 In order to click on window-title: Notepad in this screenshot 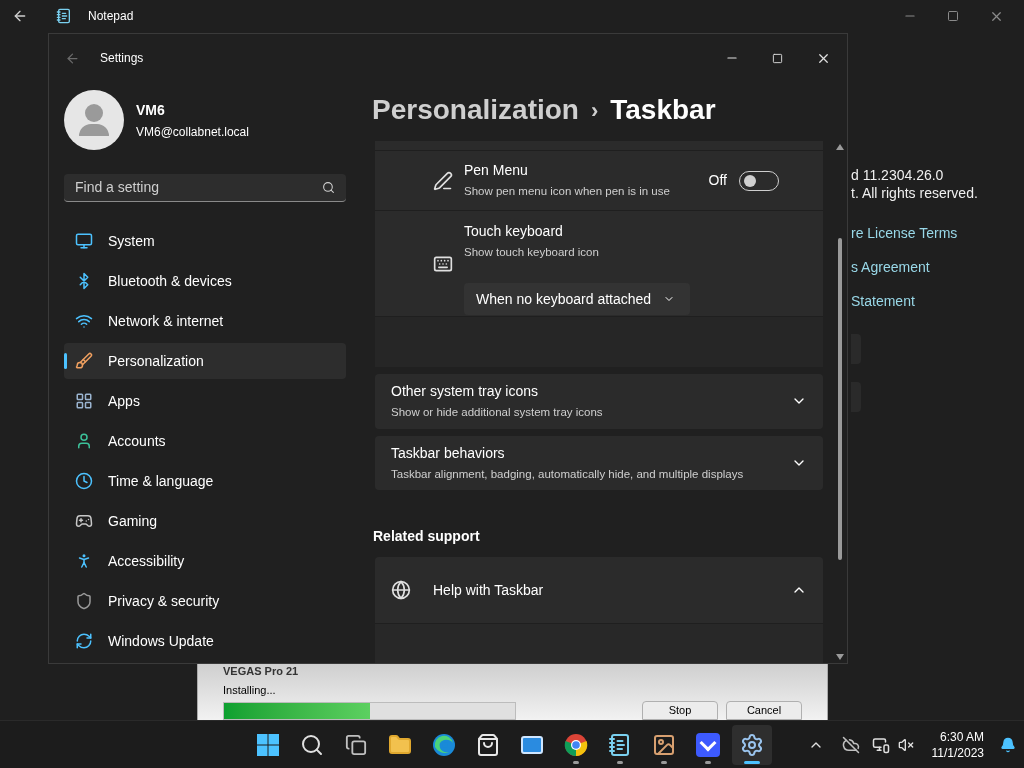, I will do `click(111, 16)`.